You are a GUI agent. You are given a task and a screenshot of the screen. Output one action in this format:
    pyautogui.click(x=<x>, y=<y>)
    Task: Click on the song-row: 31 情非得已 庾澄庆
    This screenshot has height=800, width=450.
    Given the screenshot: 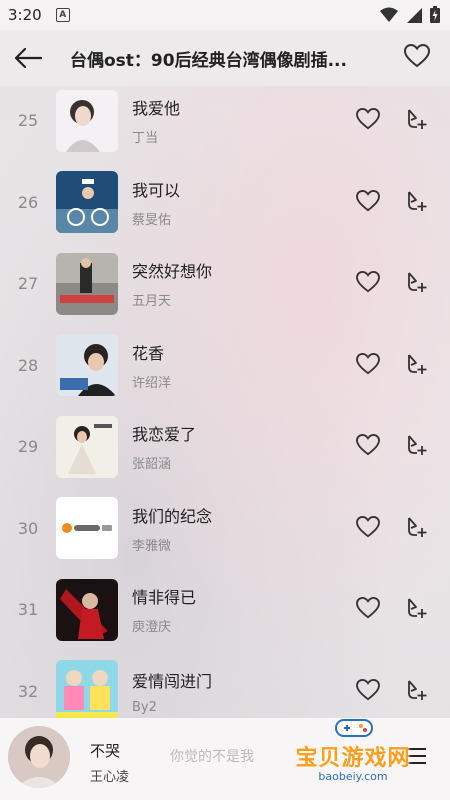 What is the action you would take?
    pyautogui.click(x=225, y=610)
    